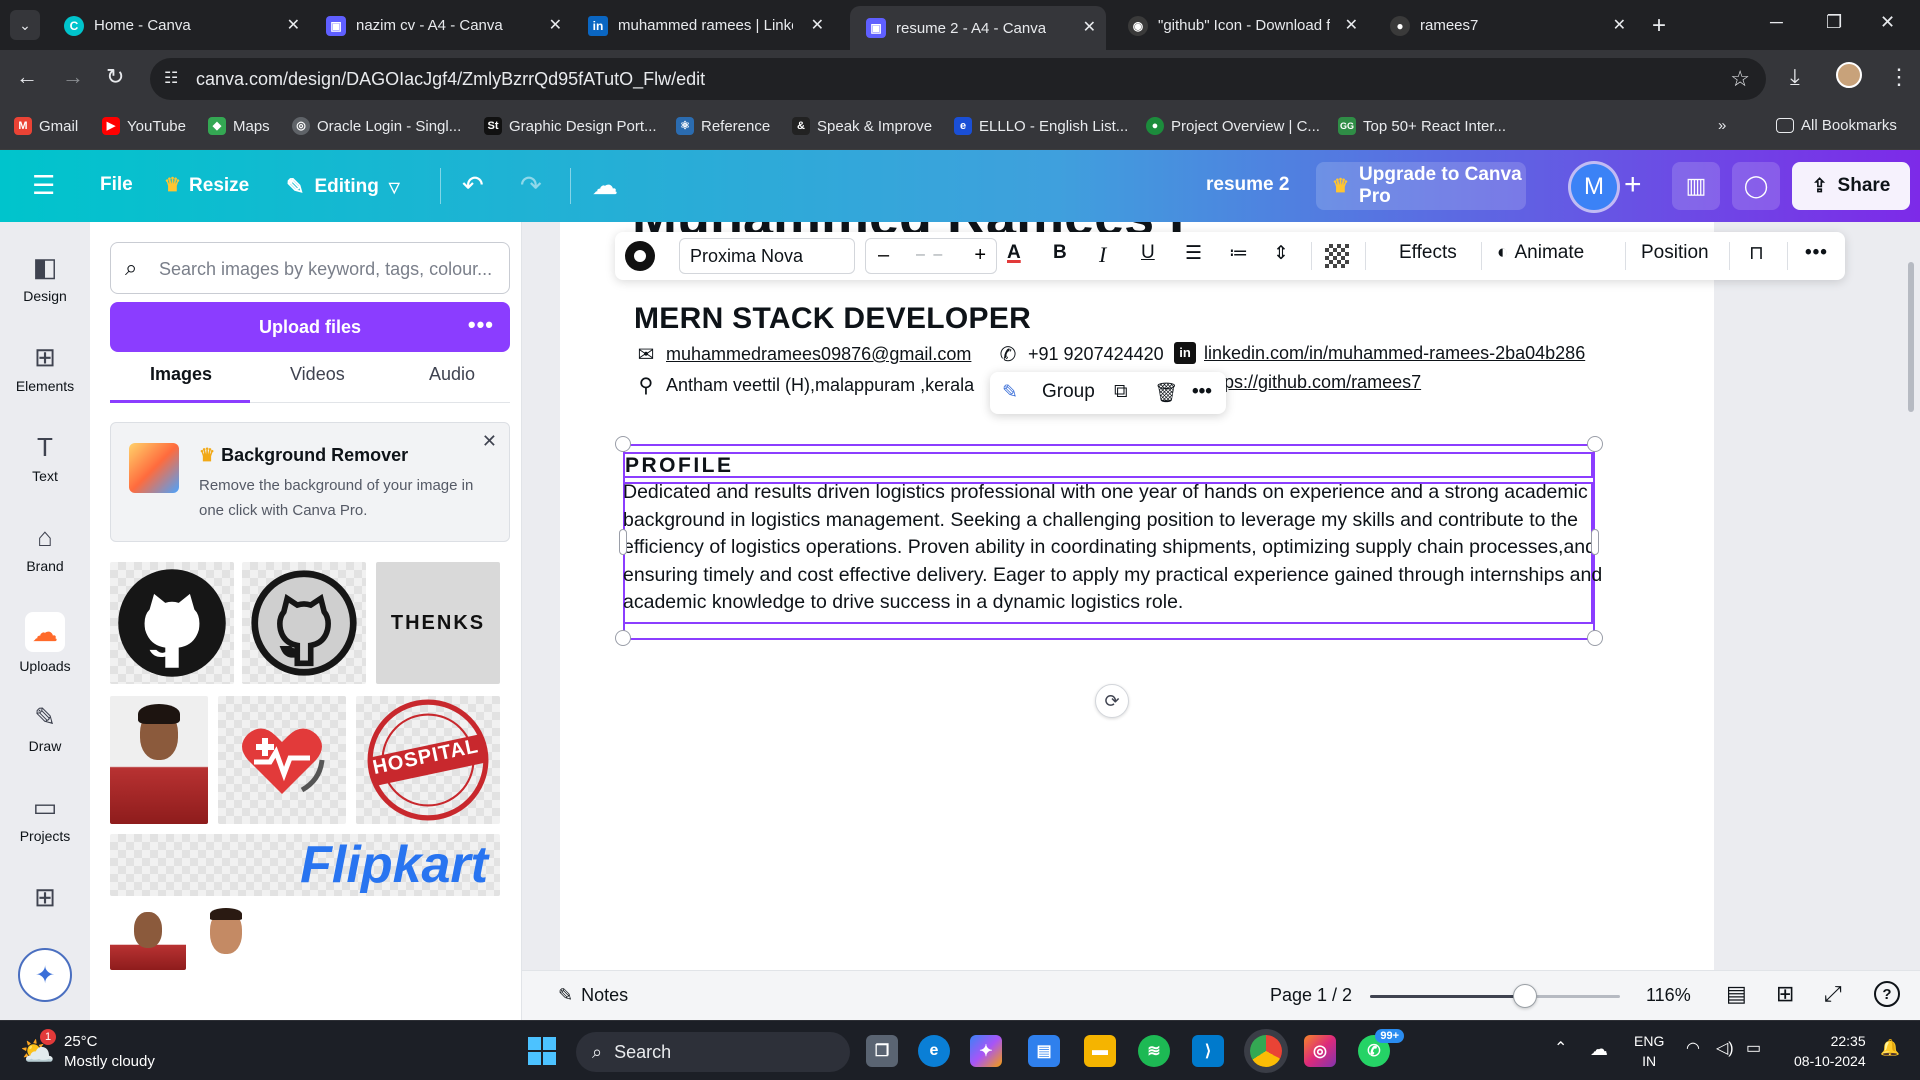 The image size is (1920, 1080). I want to click on edge-browser-icon: e, so click(934, 1051).